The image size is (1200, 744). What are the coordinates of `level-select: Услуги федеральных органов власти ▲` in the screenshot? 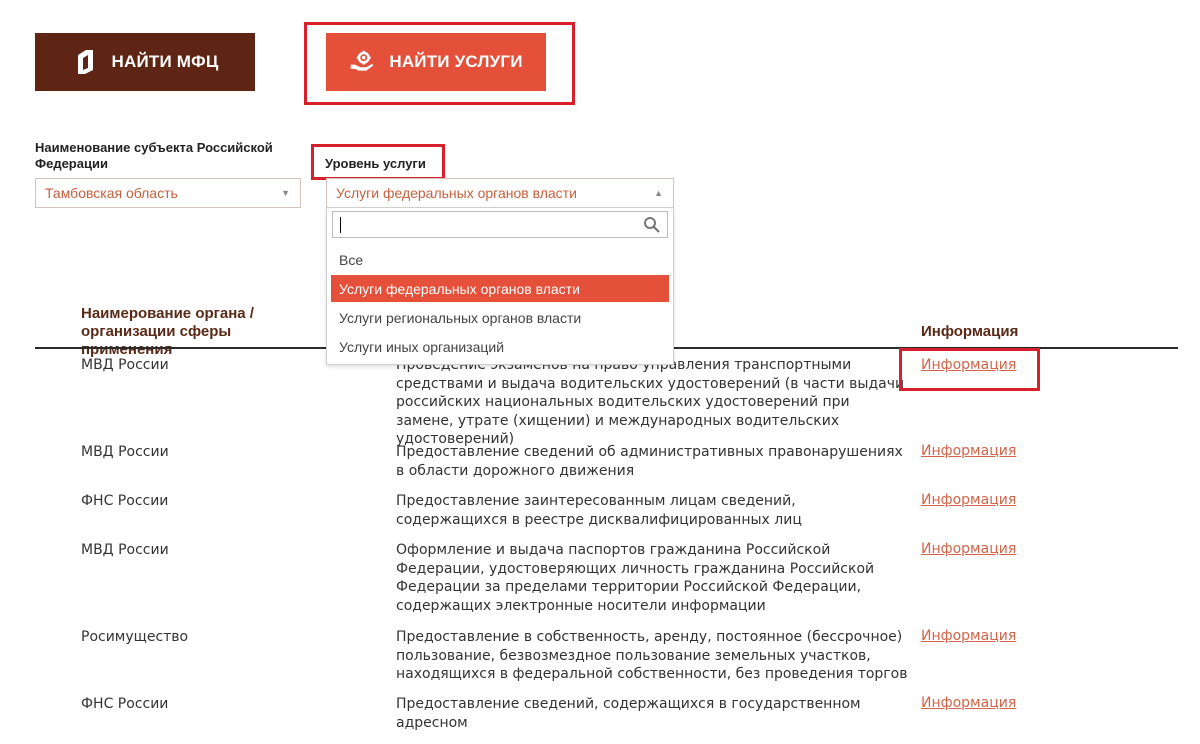 It's located at (500, 193).